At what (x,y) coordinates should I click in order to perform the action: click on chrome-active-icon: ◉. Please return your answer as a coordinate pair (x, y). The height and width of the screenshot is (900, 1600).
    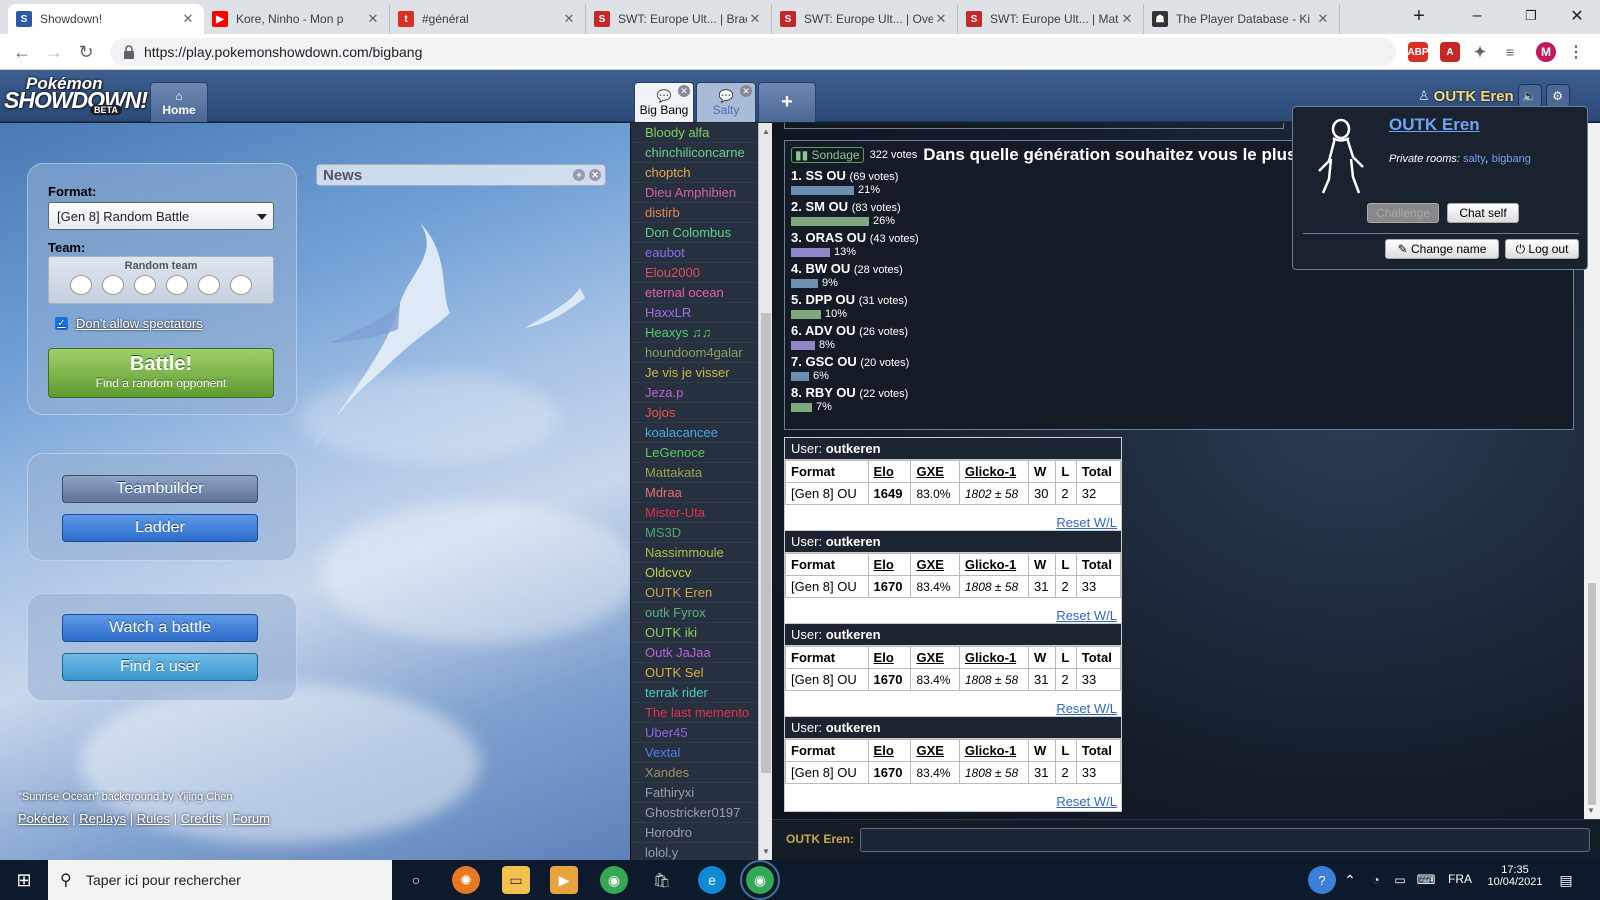
    Looking at the image, I should click on (760, 880).